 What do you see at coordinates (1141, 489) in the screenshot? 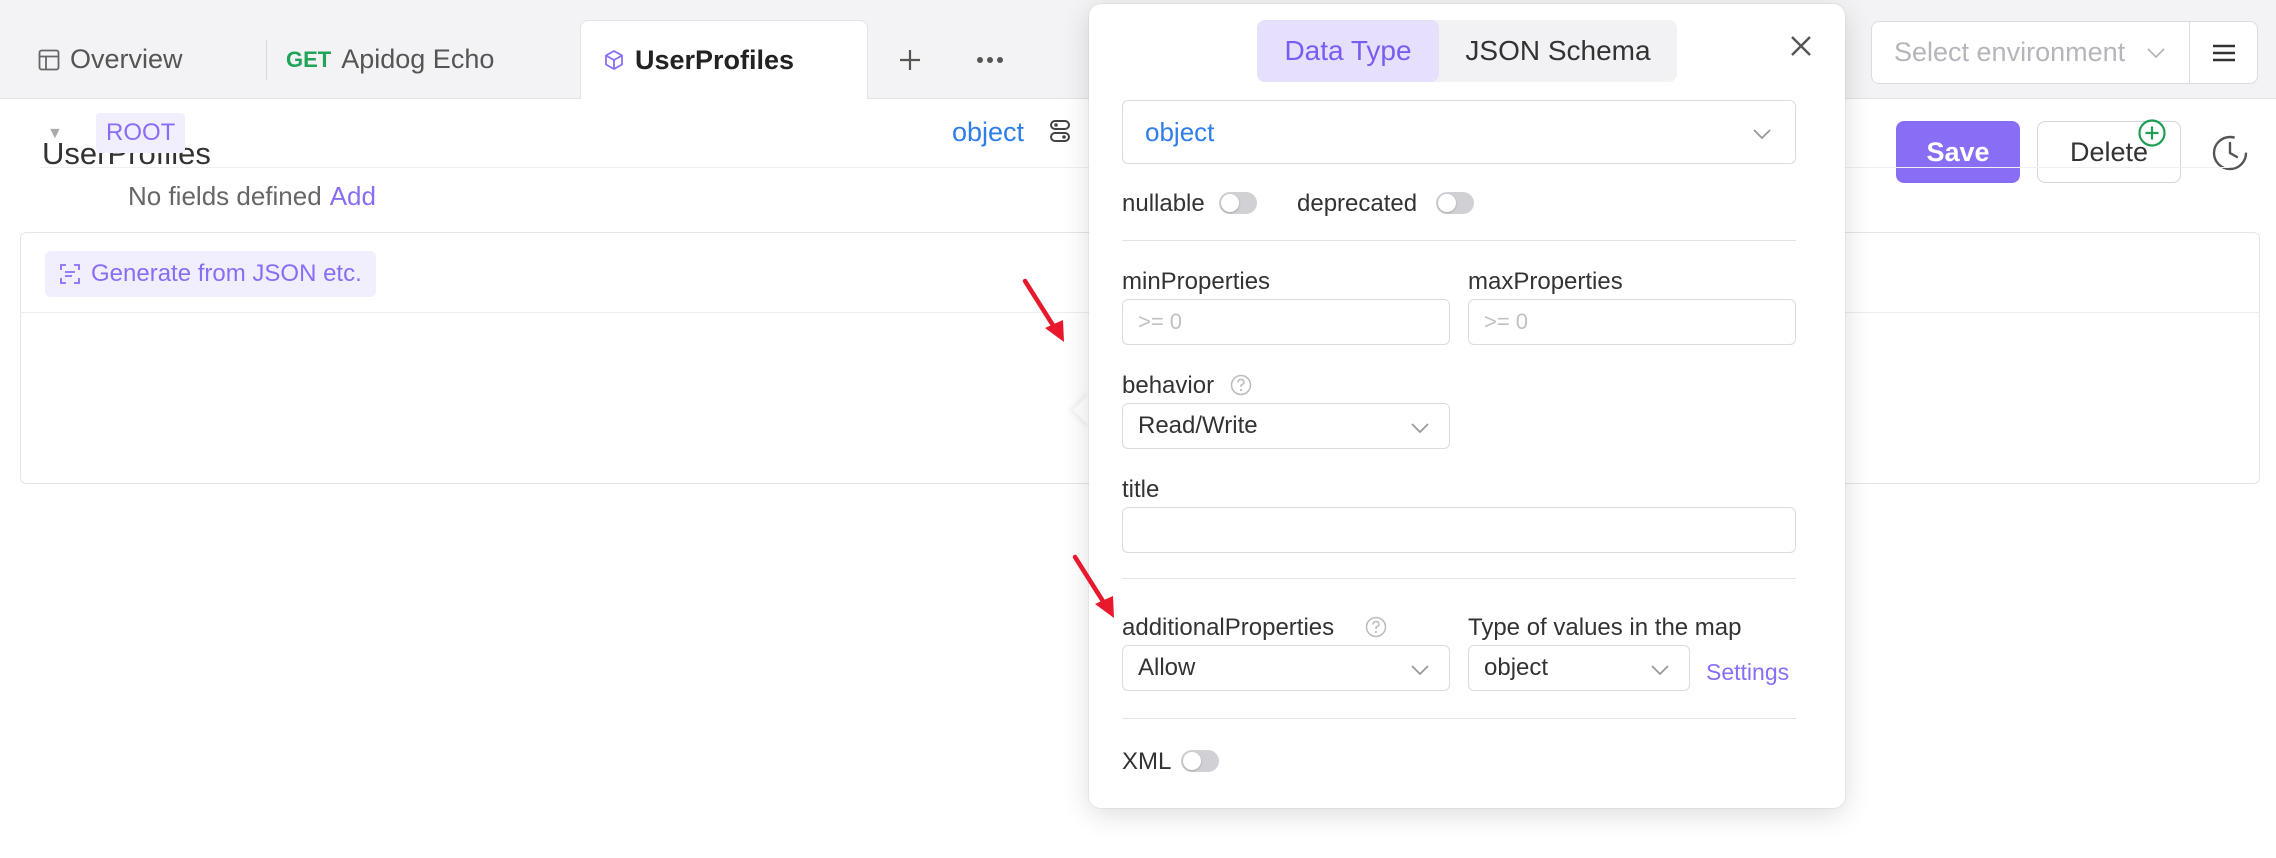
I see `title-label: title` at bounding box center [1141, 489].